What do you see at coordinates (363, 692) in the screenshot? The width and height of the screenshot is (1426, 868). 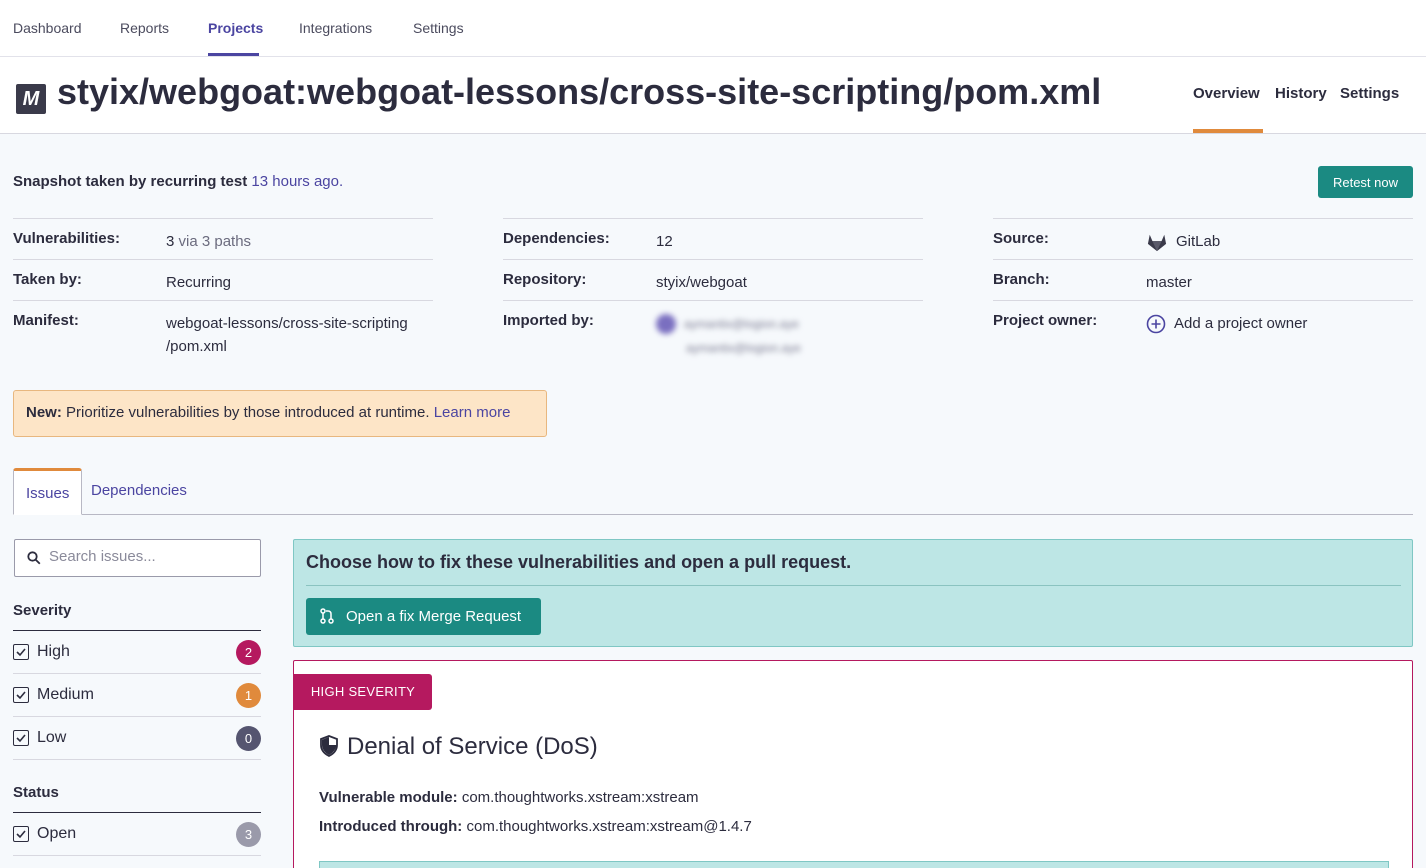 I see `severity-tag: HIGH SEVERITY` at bounding box center [363, 692].